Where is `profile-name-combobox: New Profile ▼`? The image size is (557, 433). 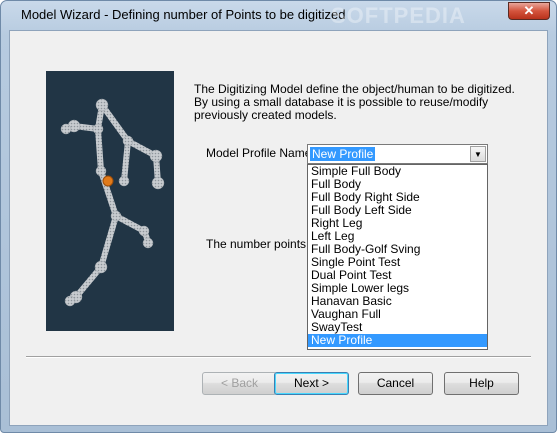
profile-name-combobox: New Profile ▼ is located at coordinates (397, 154).